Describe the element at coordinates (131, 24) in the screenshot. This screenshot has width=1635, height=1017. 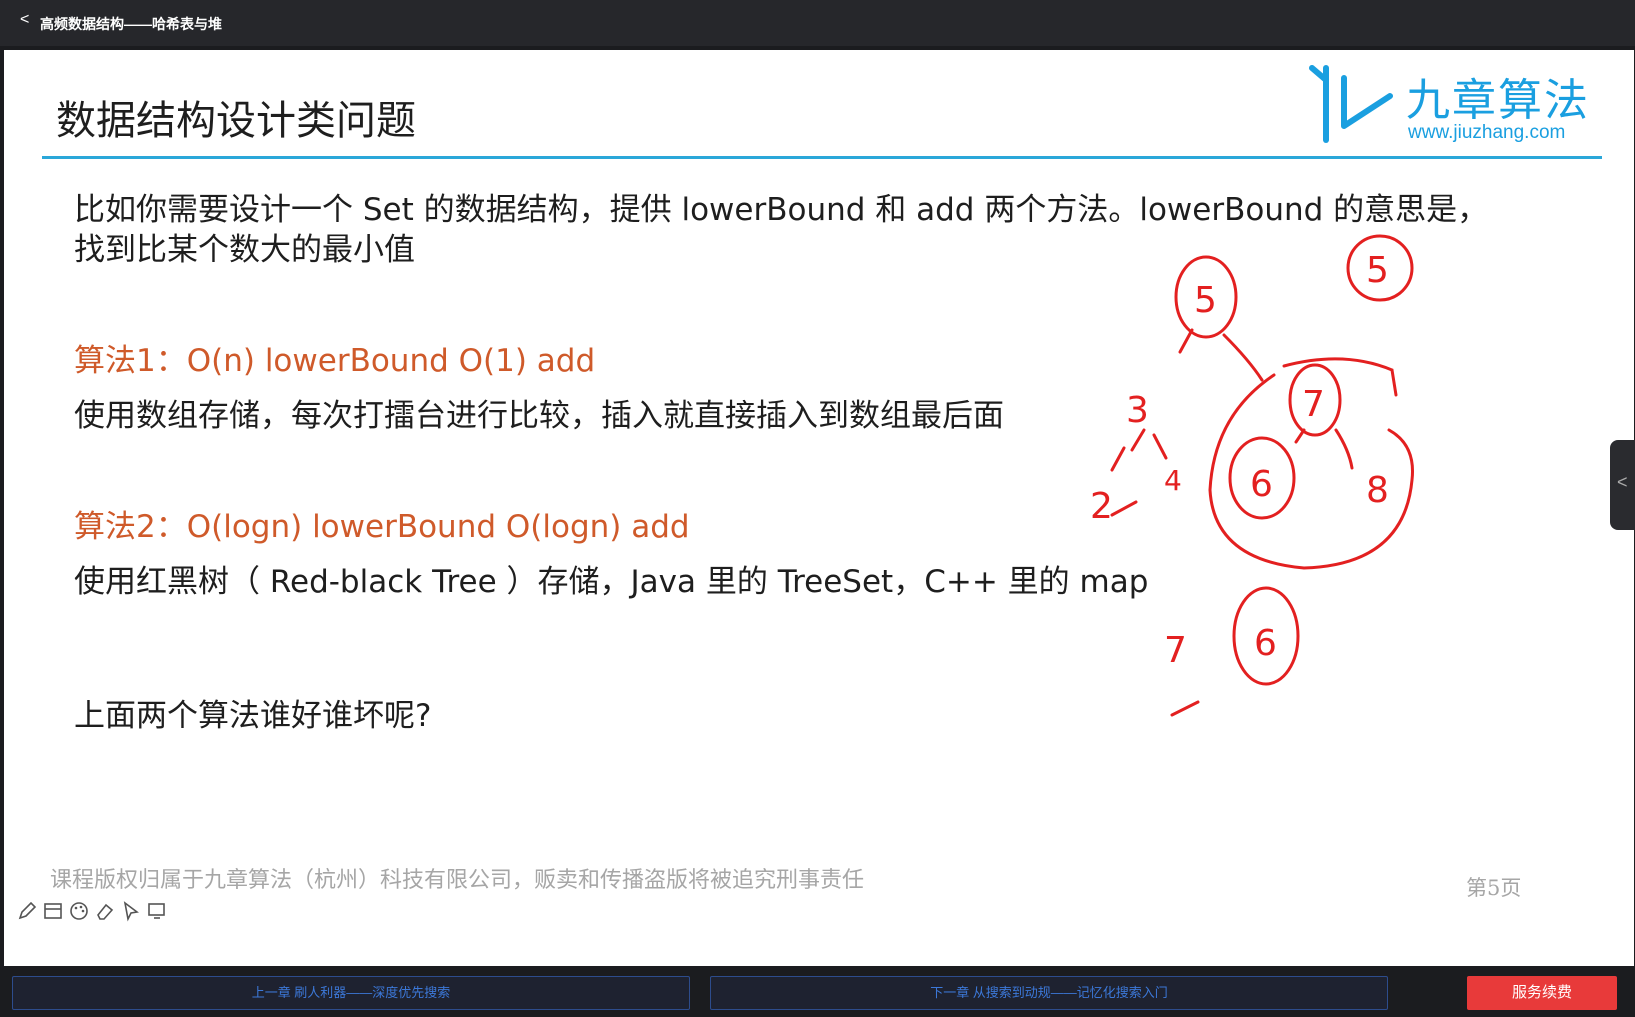
I see `course-title: 高频数据结构——哈希表与堆` at that location.